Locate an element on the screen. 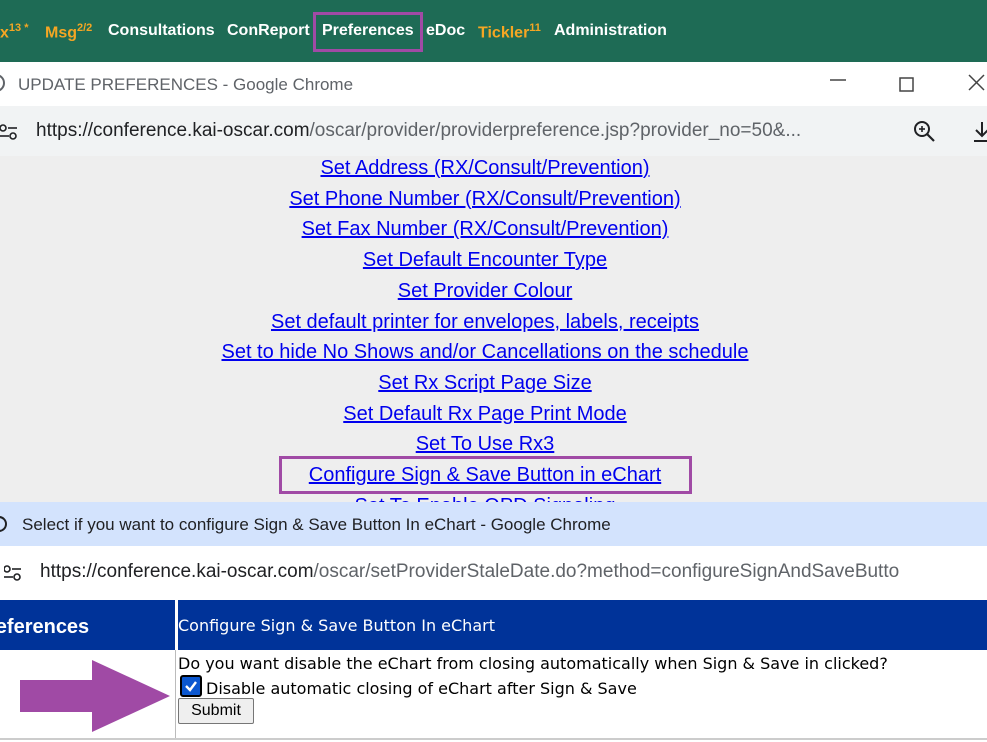 The image size is (987, 742). side-header: references is located at coordinates (87, 625).